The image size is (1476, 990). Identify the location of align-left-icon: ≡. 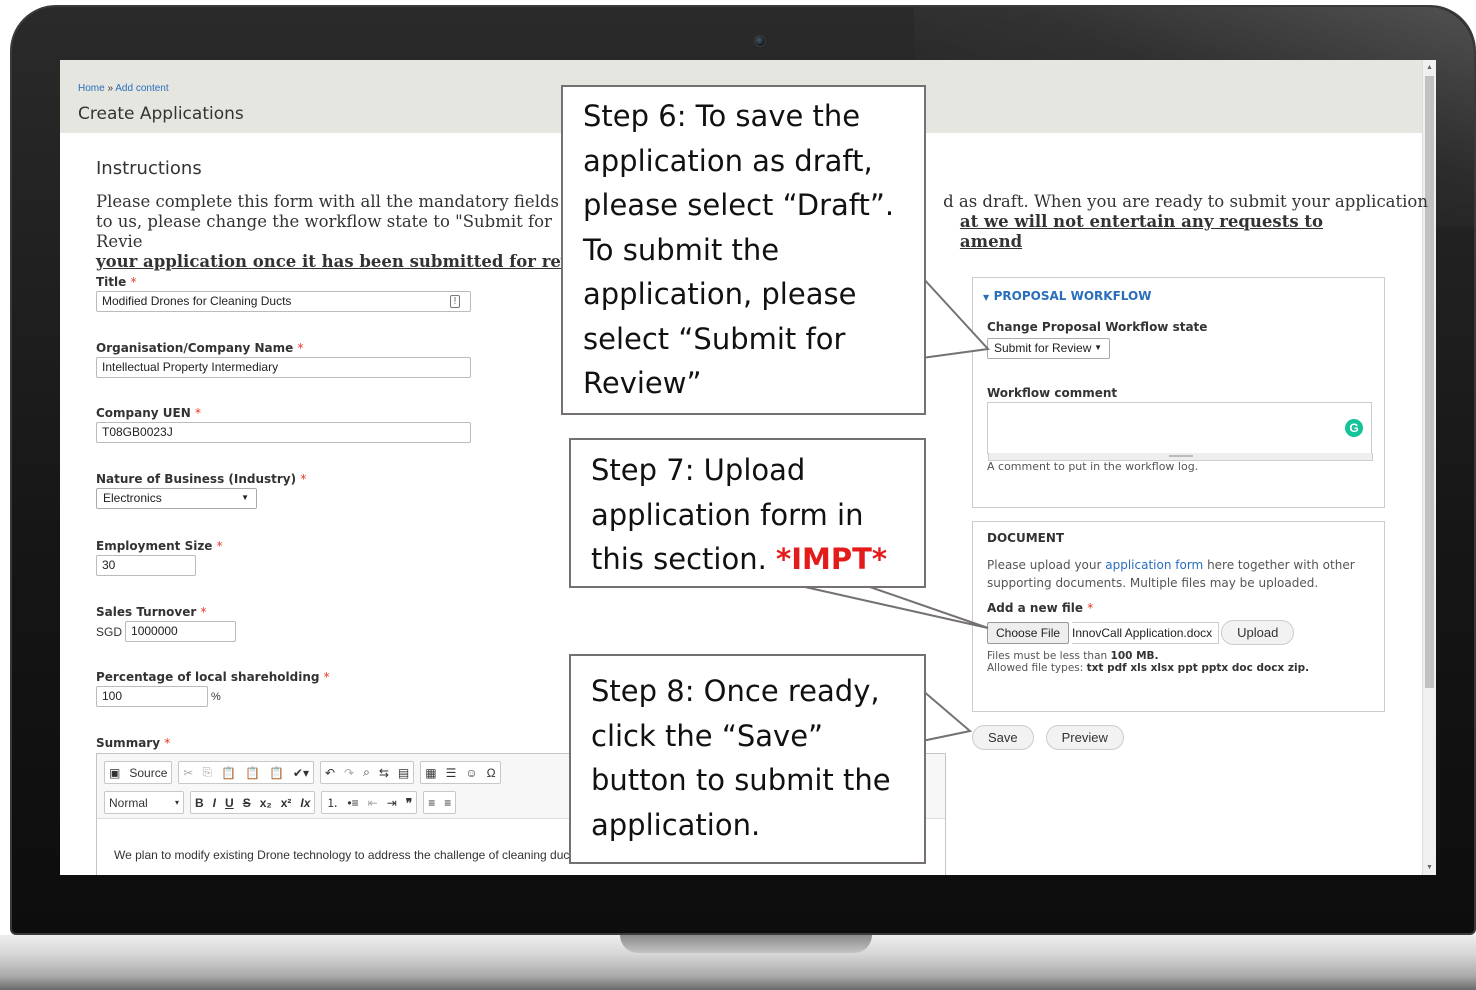
(431, 803).